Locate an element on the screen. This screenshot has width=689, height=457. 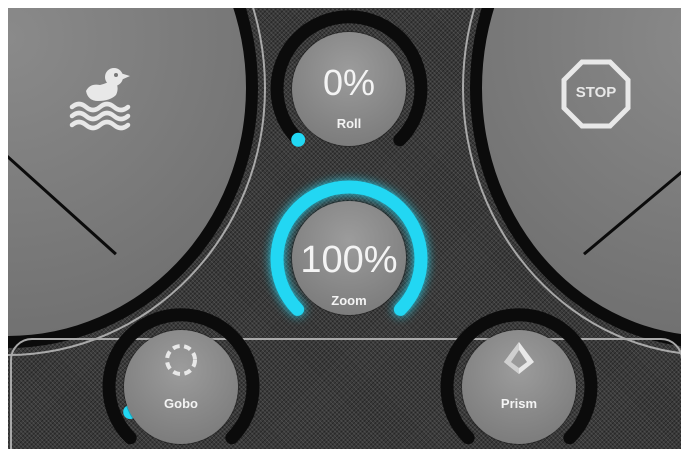
roll-knob: 0% Roll is located at coordinates (349, 86).